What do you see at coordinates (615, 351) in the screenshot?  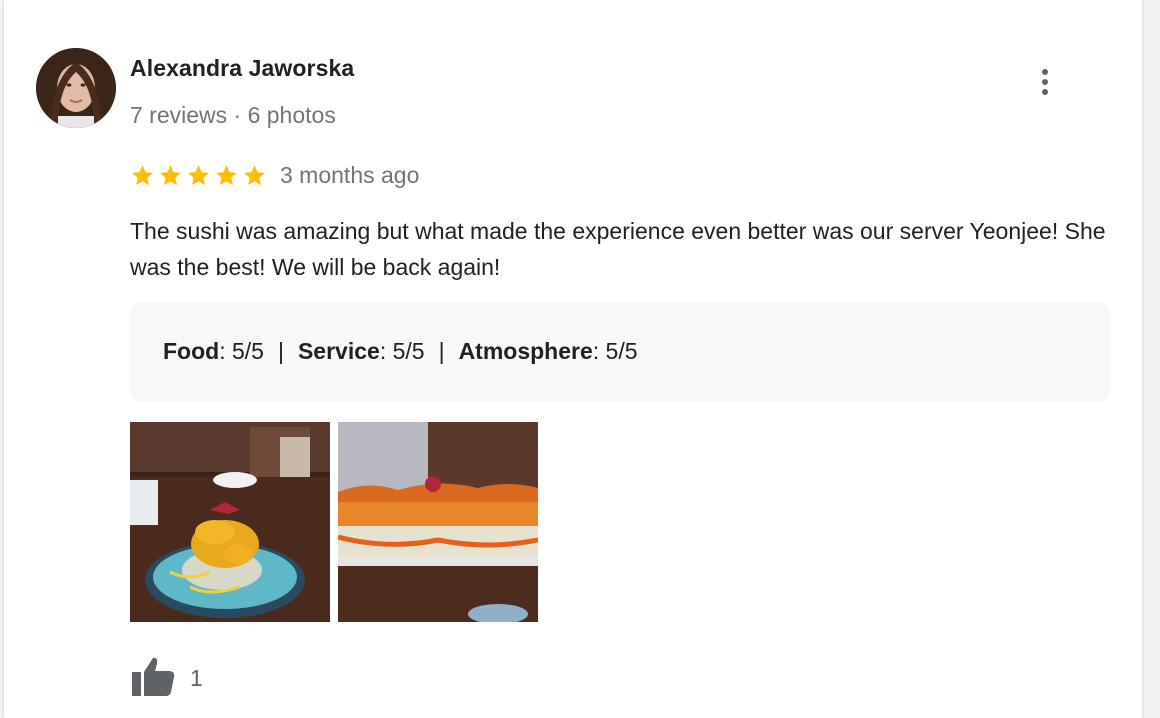 I see `aspect-value-atmosphere: : 5/5` at bounding box center [615, 351].